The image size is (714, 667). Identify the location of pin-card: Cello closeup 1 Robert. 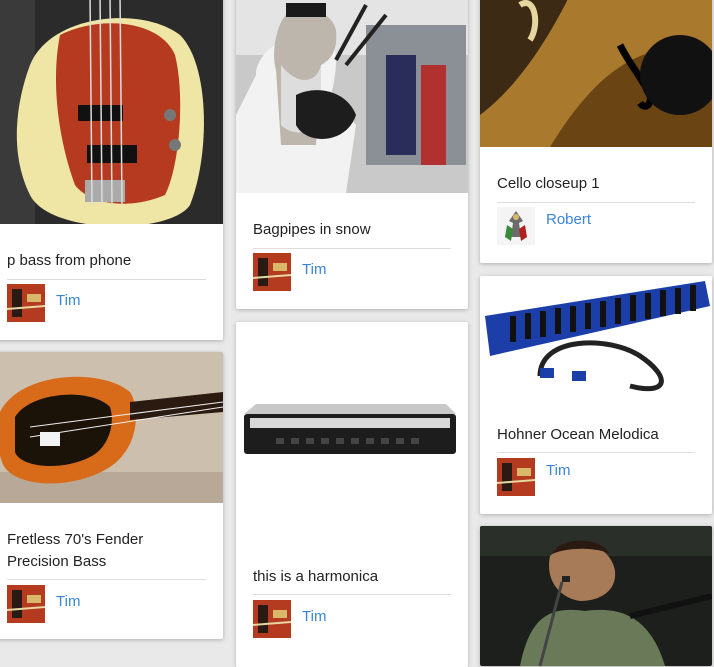
(596, 131).